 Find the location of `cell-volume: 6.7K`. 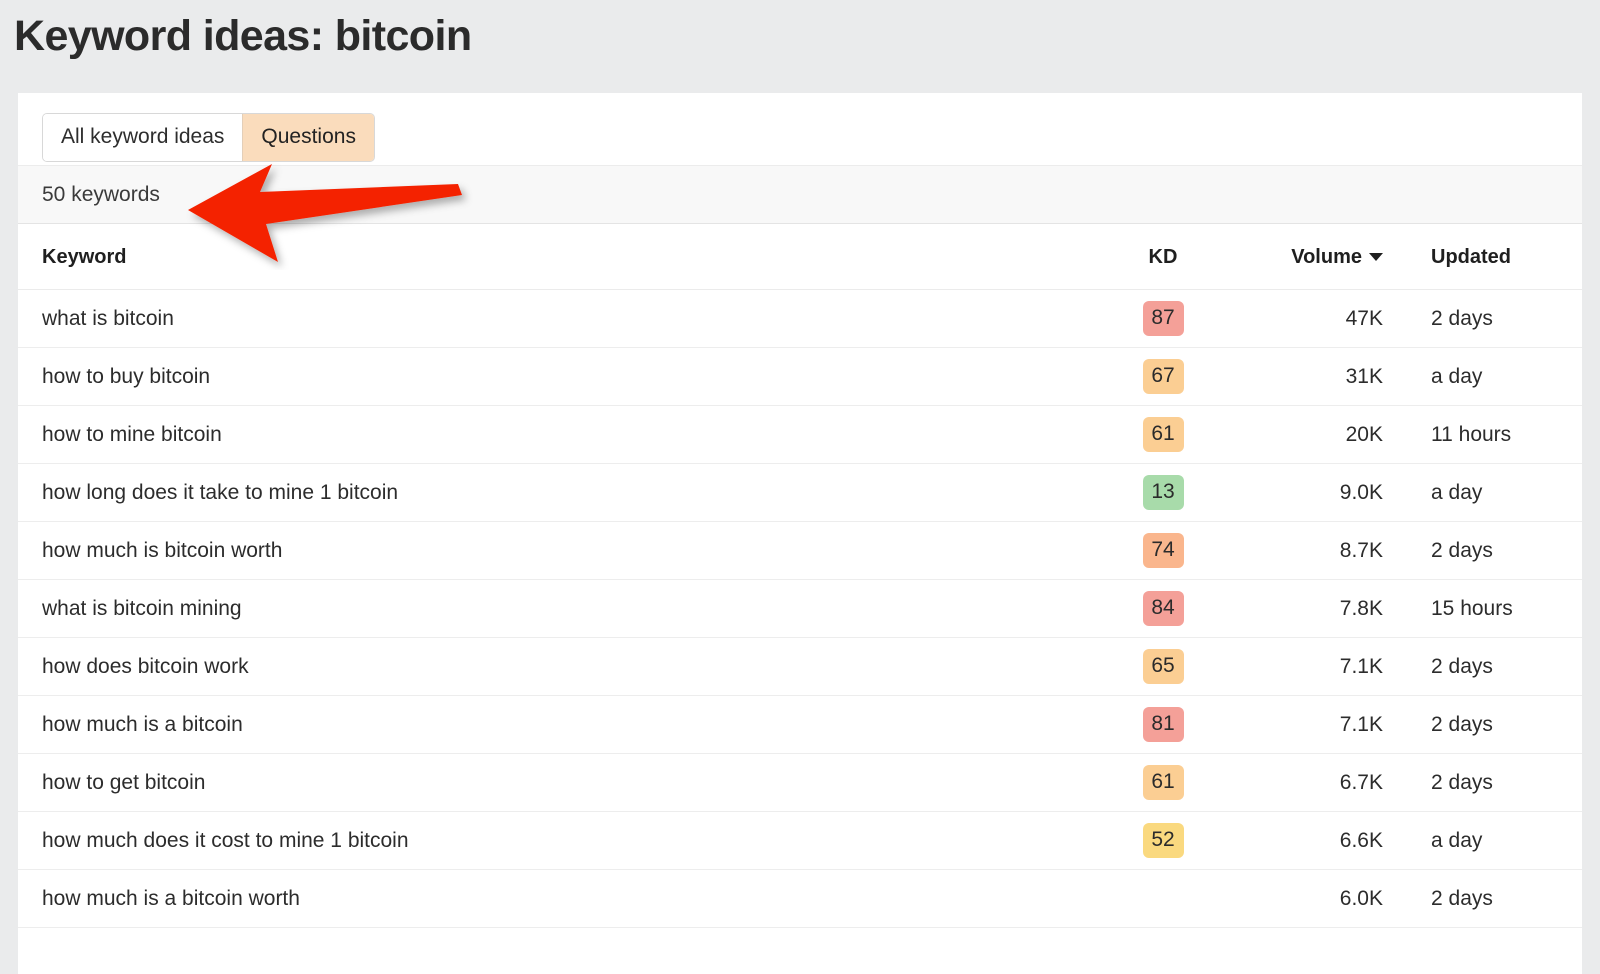

cell-volume: 6.7K is located at coordinates (1310, 782).